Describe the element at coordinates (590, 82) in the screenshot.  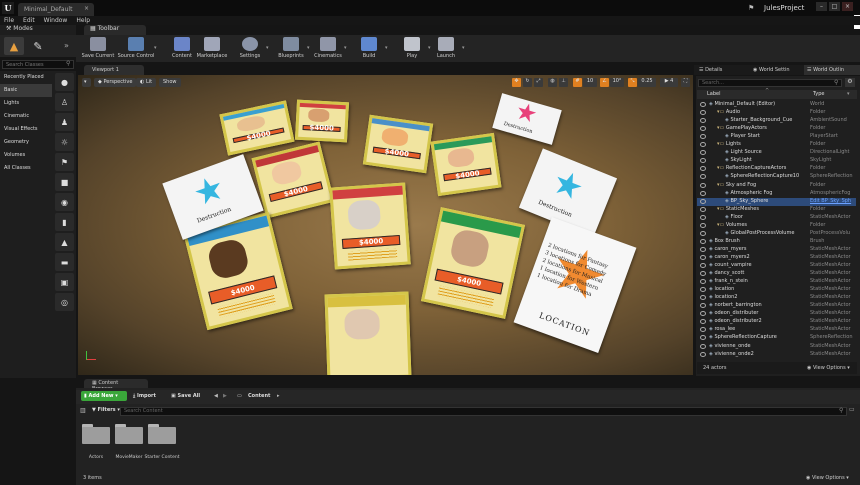
I see `grid-snap-value: 10` at that location.